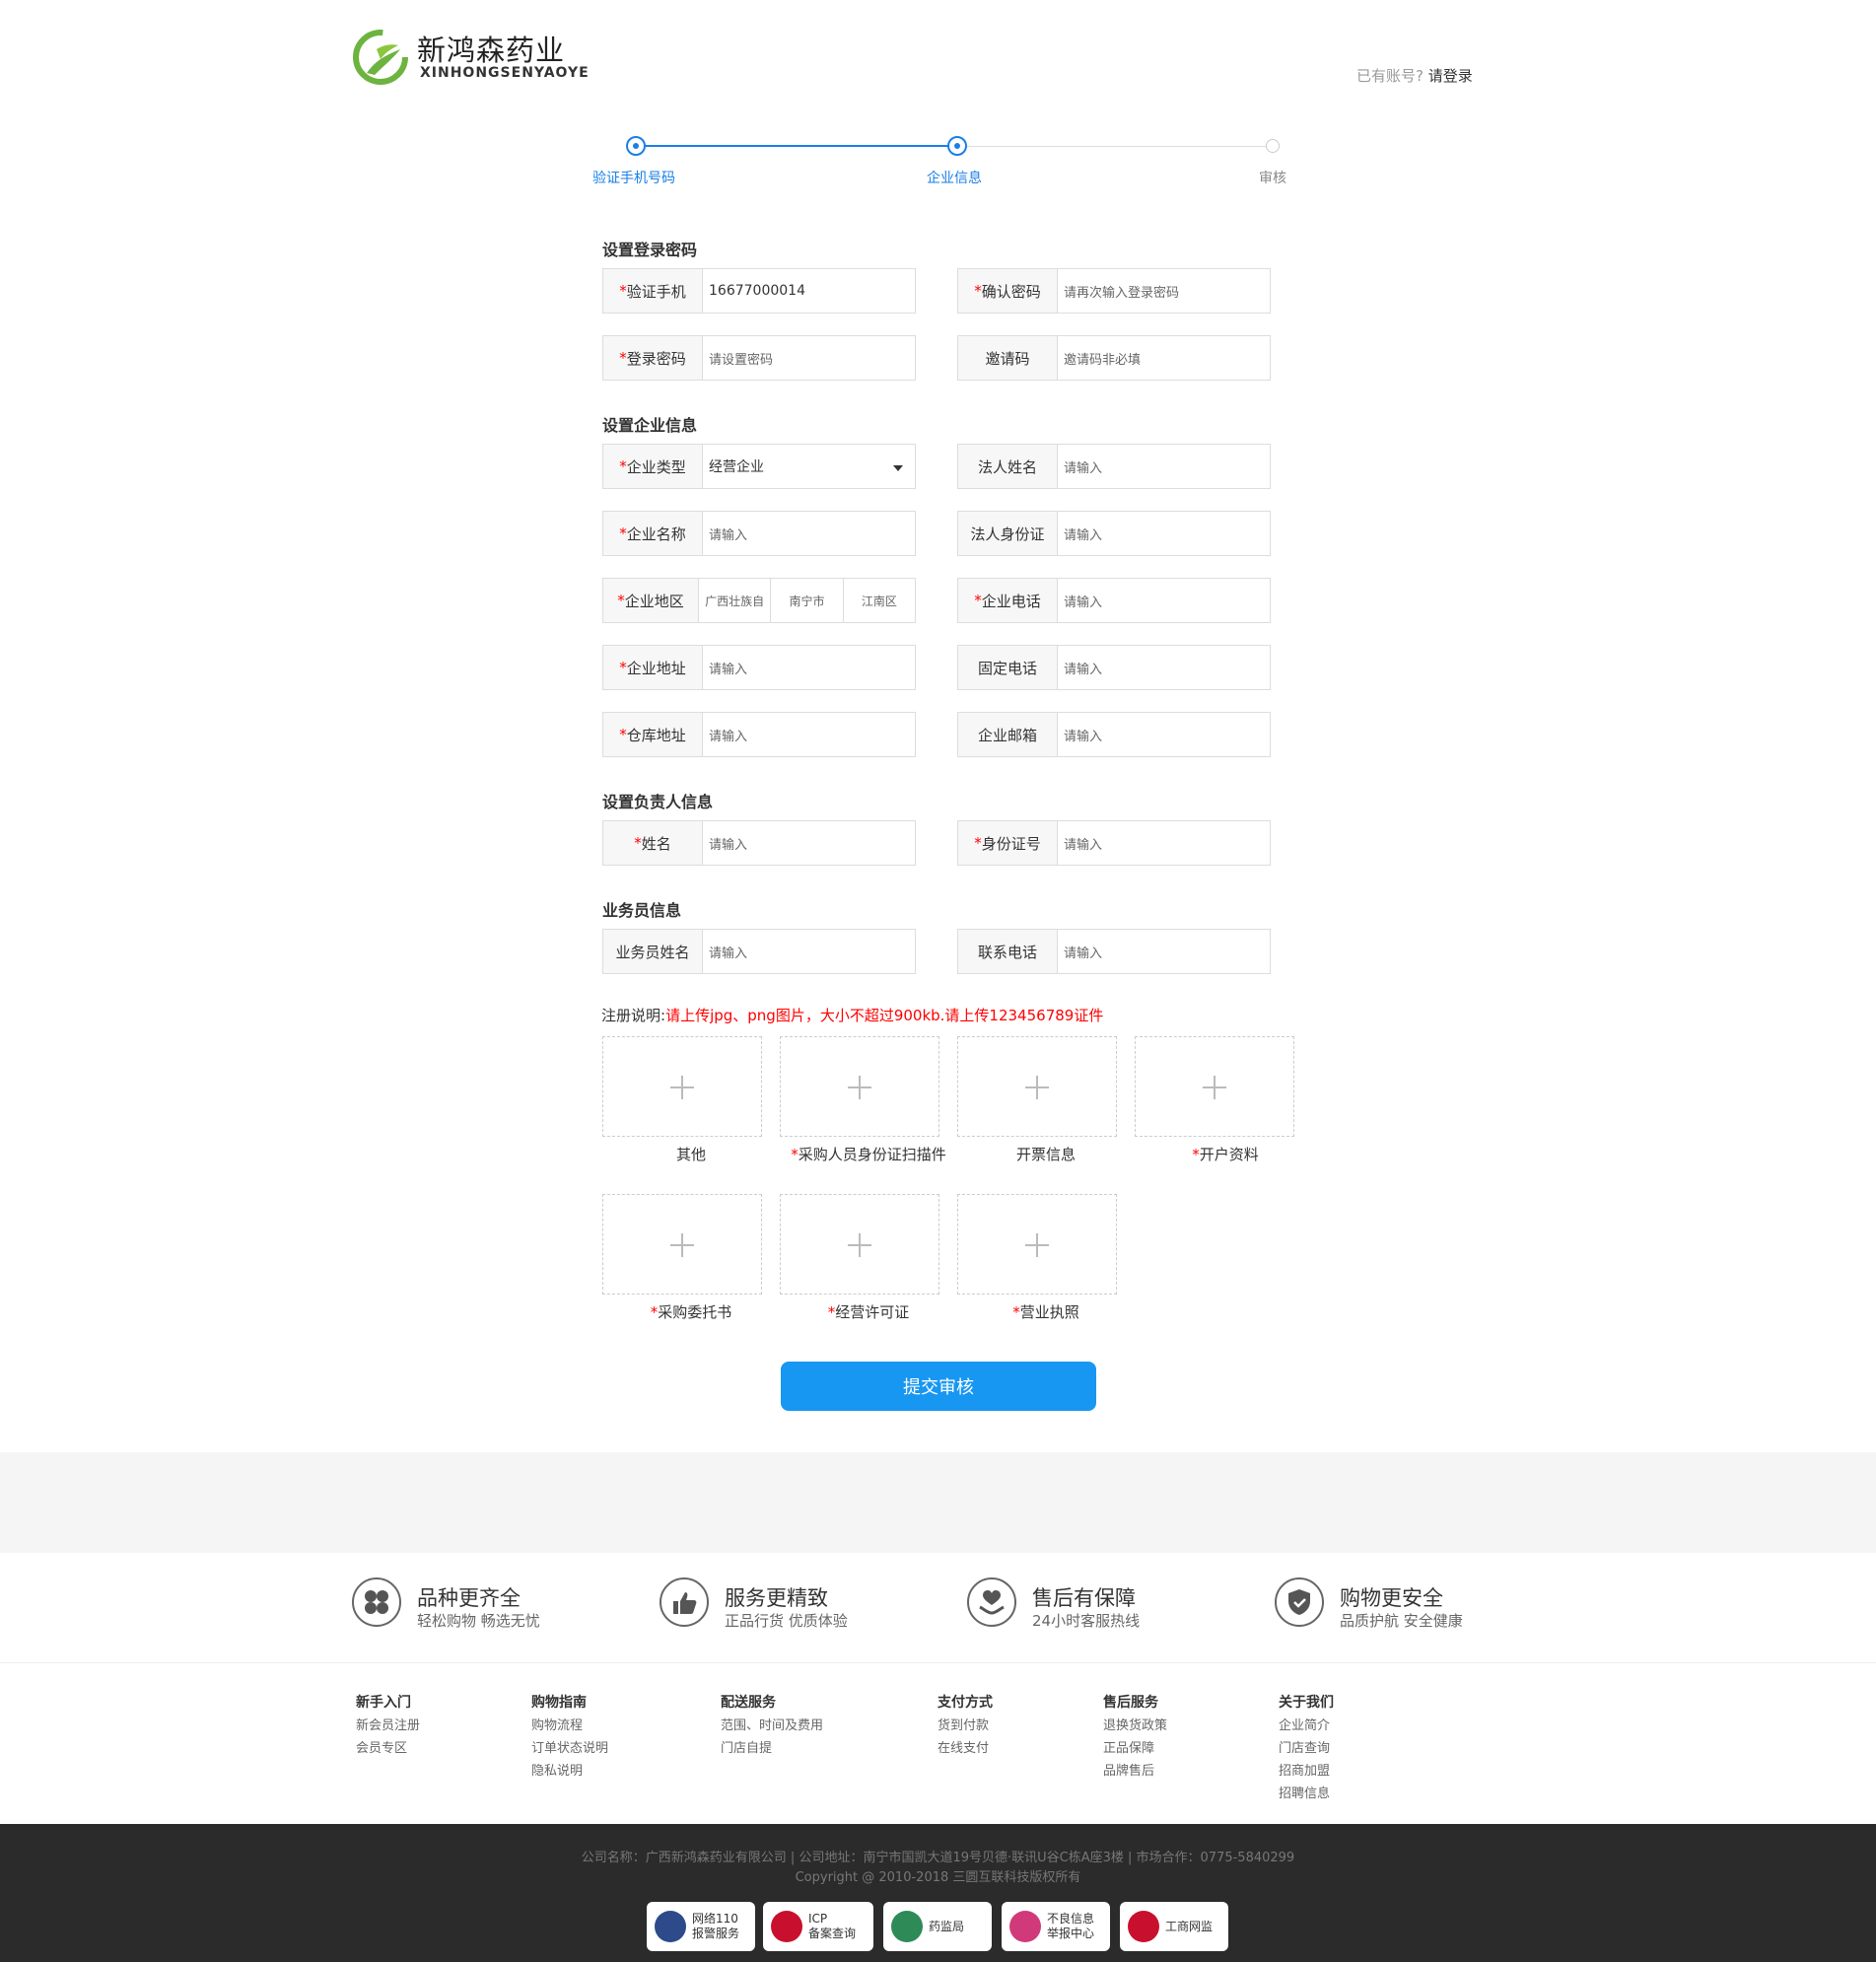  What do you see at coordinates (636, 146) in the screenshot?
I see `step-1-dot` at bounding box center [636, 146].